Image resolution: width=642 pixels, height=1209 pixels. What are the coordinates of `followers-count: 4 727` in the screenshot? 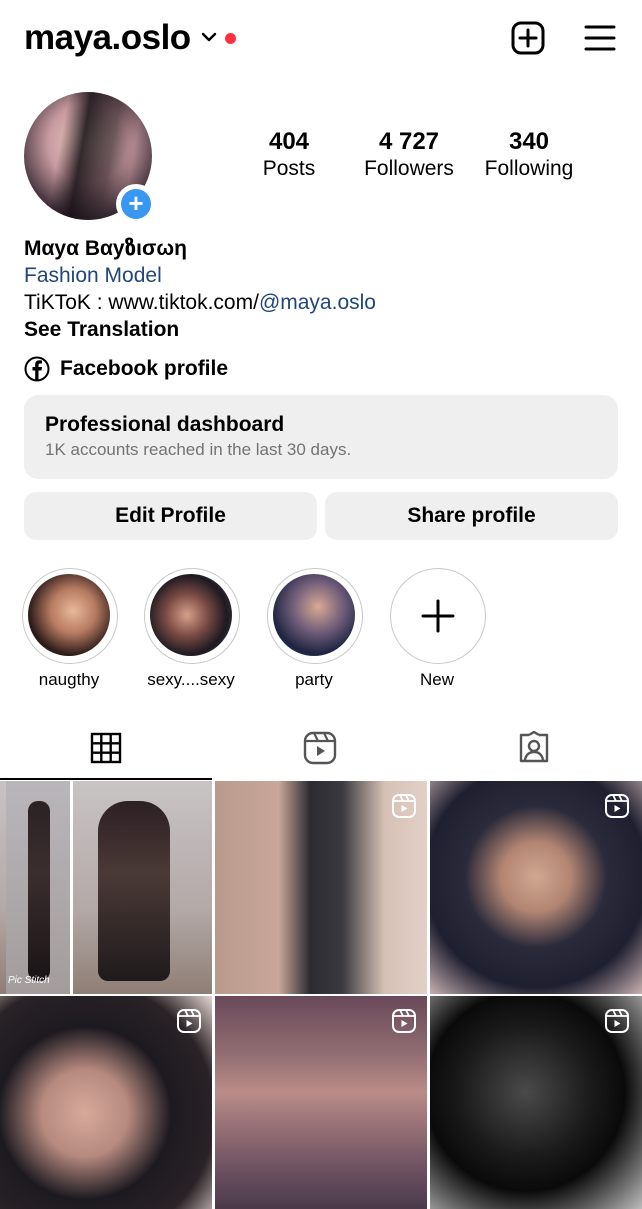 It's located at (409, 142).